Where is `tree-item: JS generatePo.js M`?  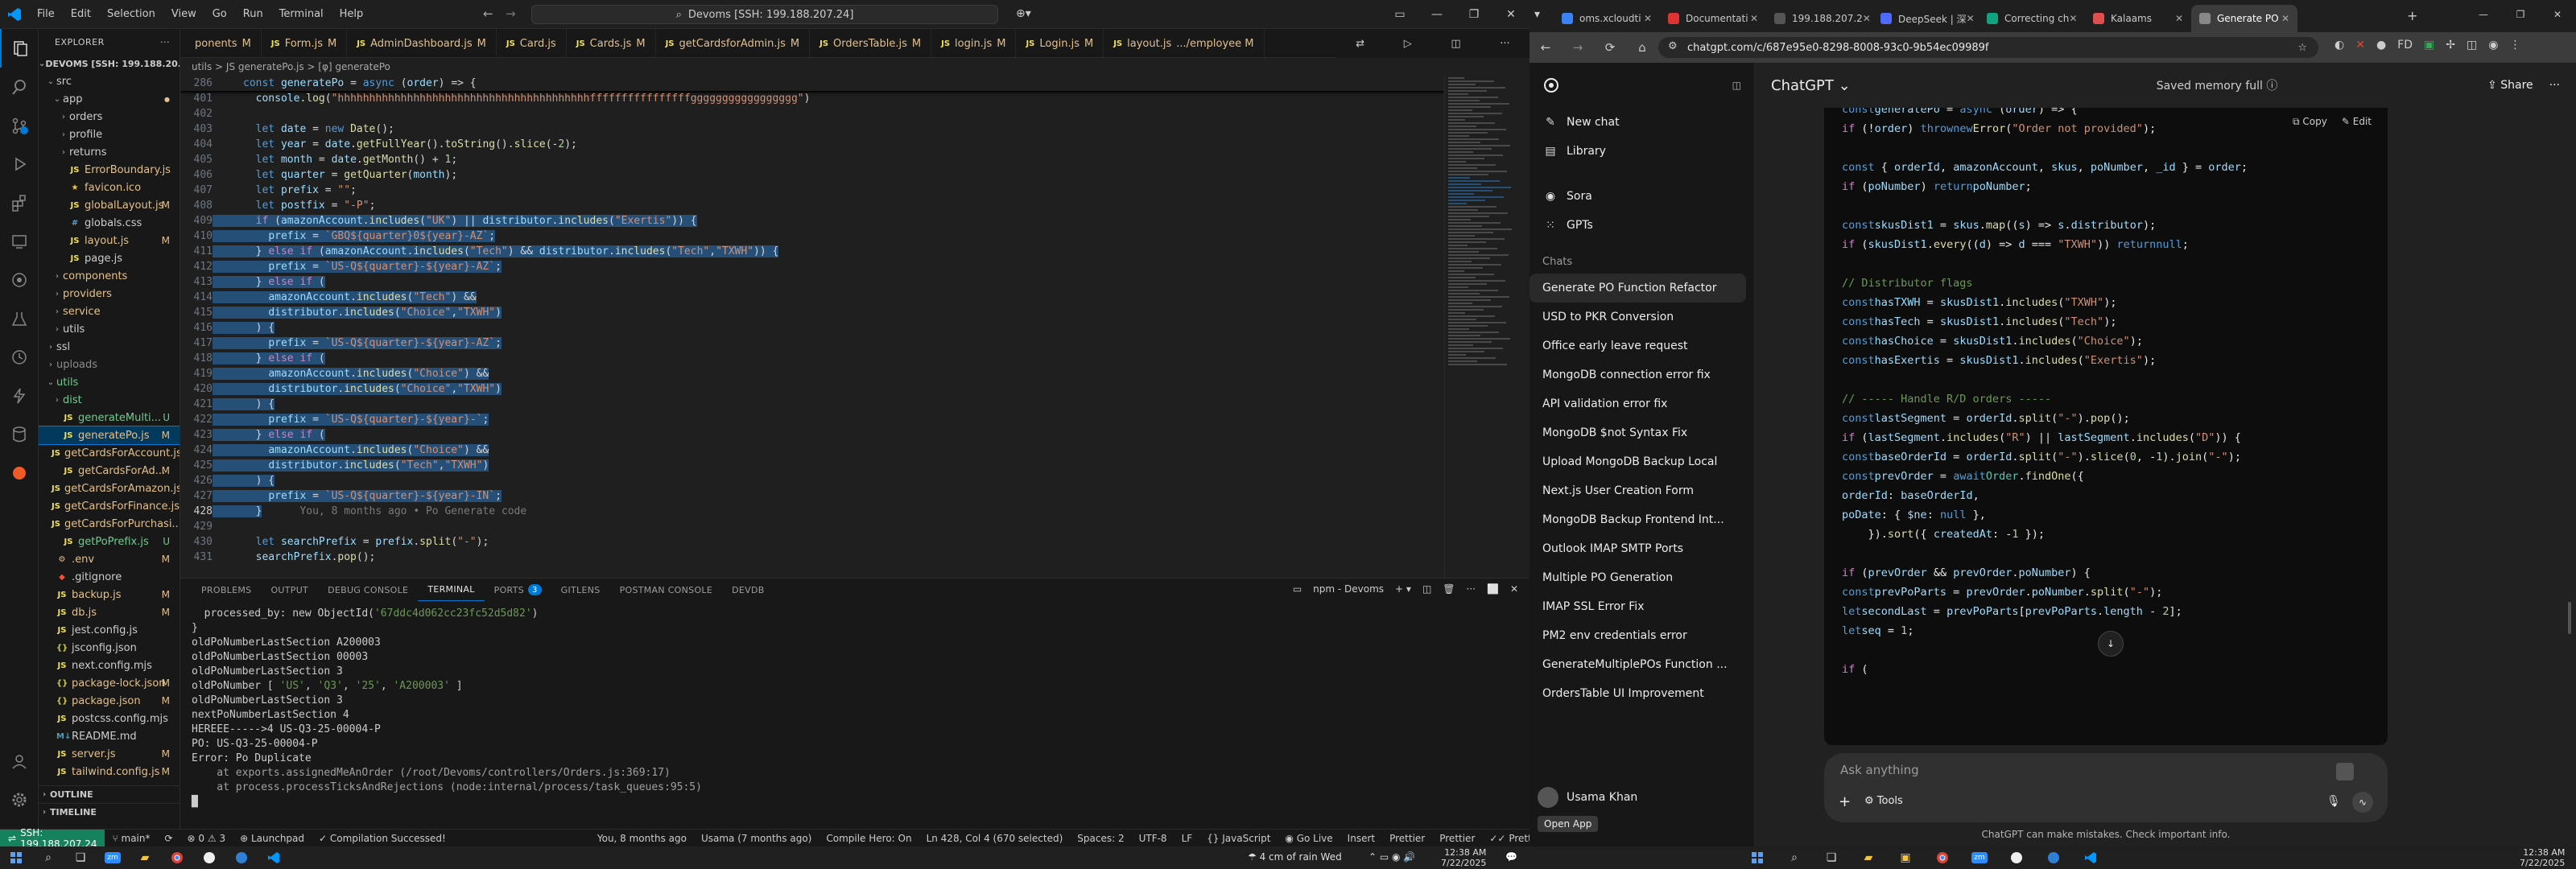
tree-item: JS generatePo.js M is located at coordinates (109, 435).